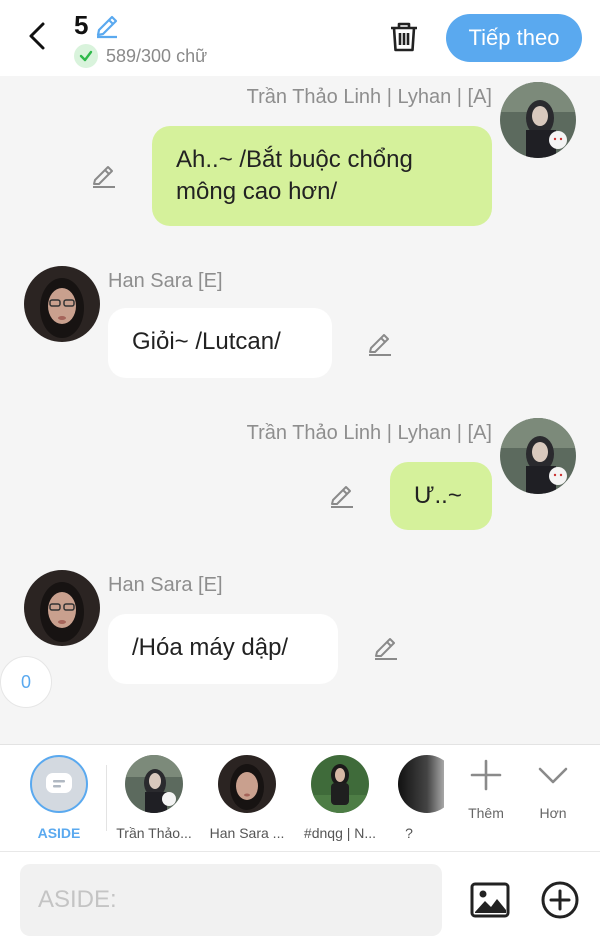  I want to click on episode-number: 5, so click(81, 25).